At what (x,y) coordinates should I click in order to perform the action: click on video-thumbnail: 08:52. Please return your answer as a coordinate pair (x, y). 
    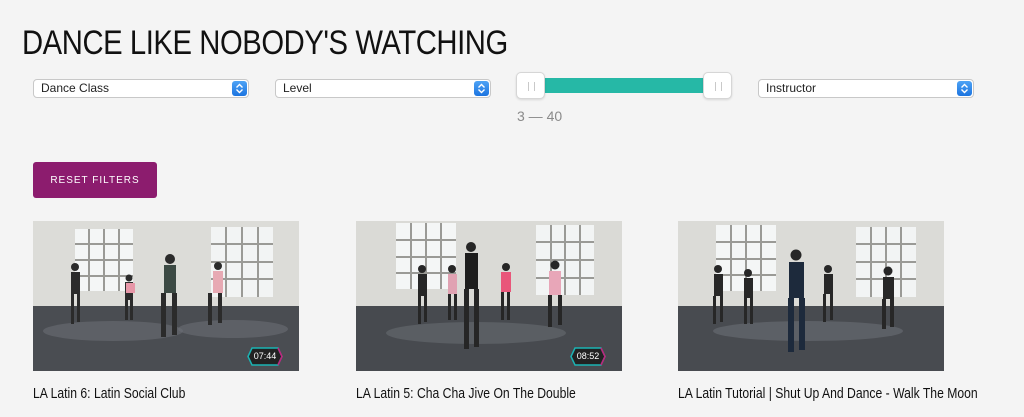
    Looking at the image, I should click on (489, 296).